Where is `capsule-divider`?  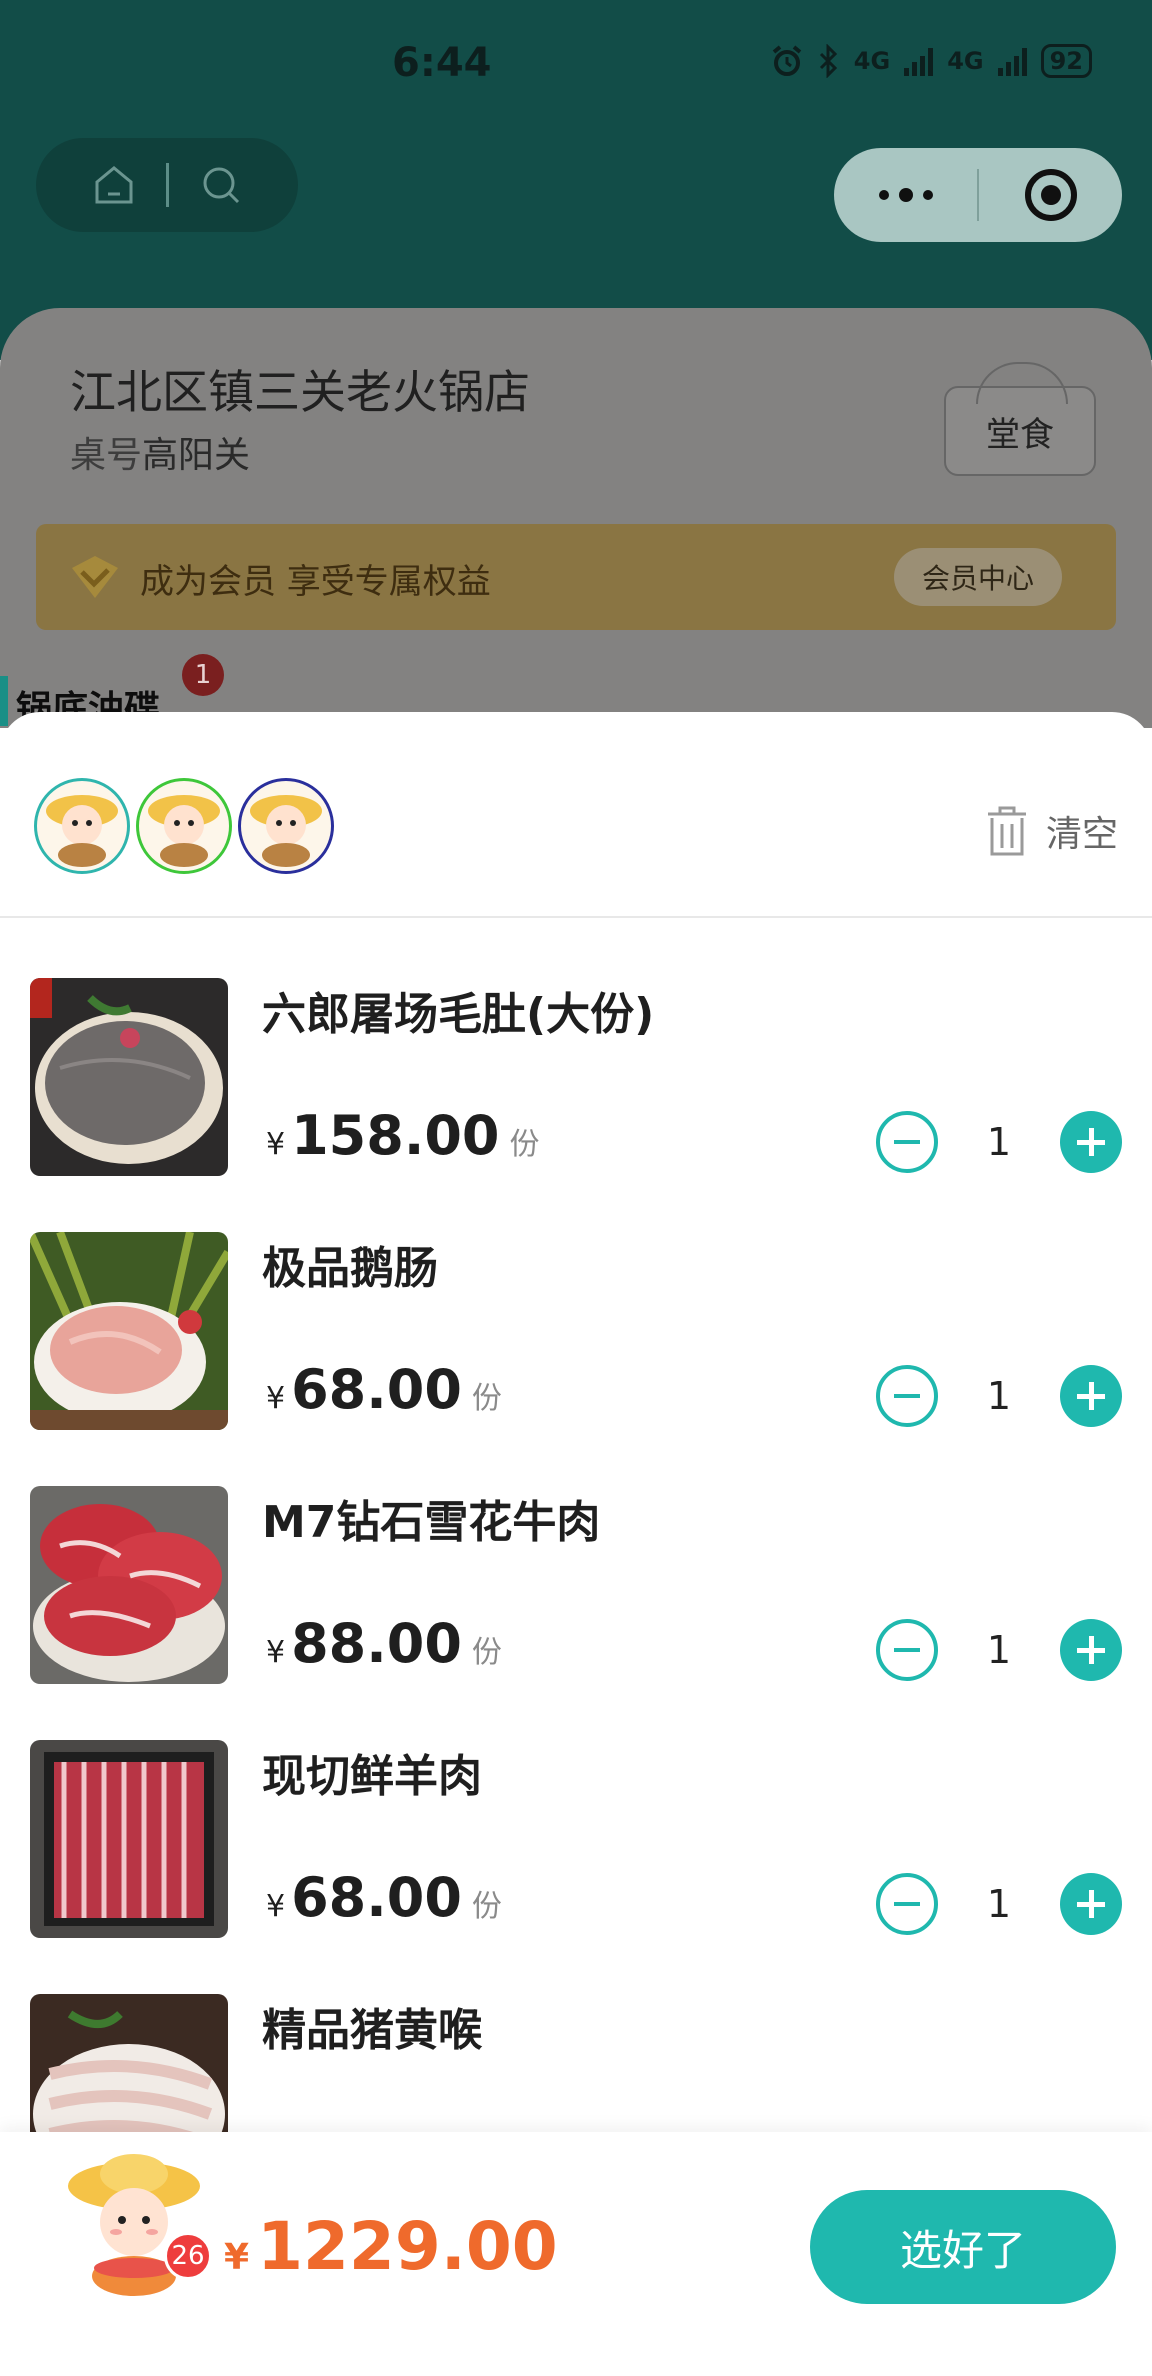
capsule-divider is located at coordinates (167, 185).